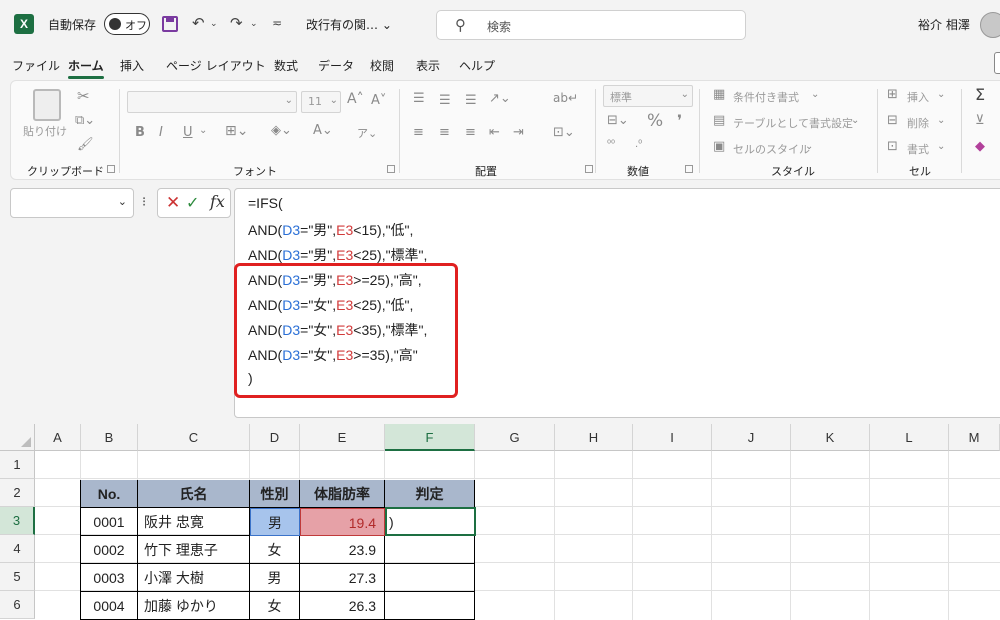 Image resolution: width=1000 pixels, height=620 pixels. Describe the element at coordinates (72, 203) in the screenshot. I see `name-box: ⌄` at that location.